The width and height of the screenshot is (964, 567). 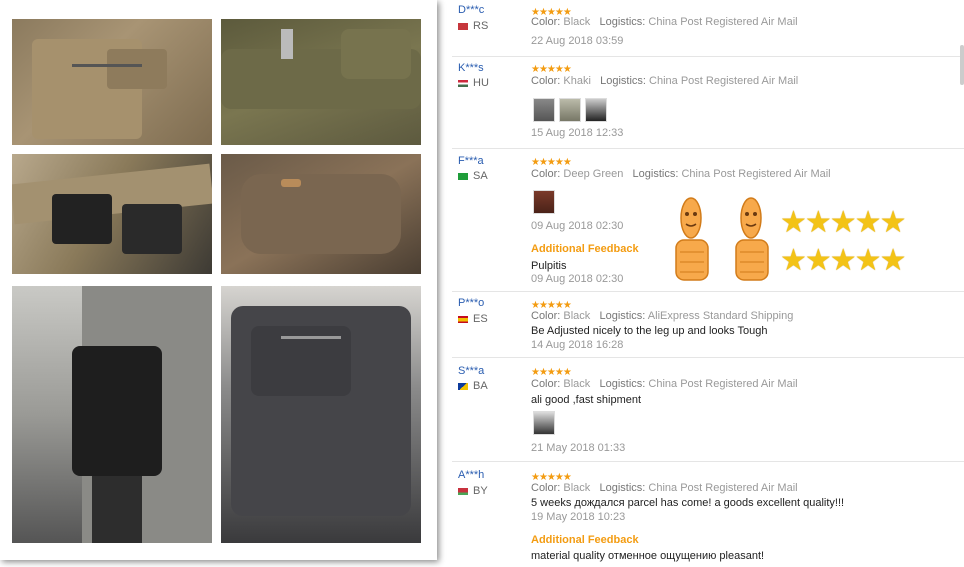 What do you see at coordinates (471, 303) in the screenshot?
I see `reviewer-name: P***o` at bounding box center [471, 303].